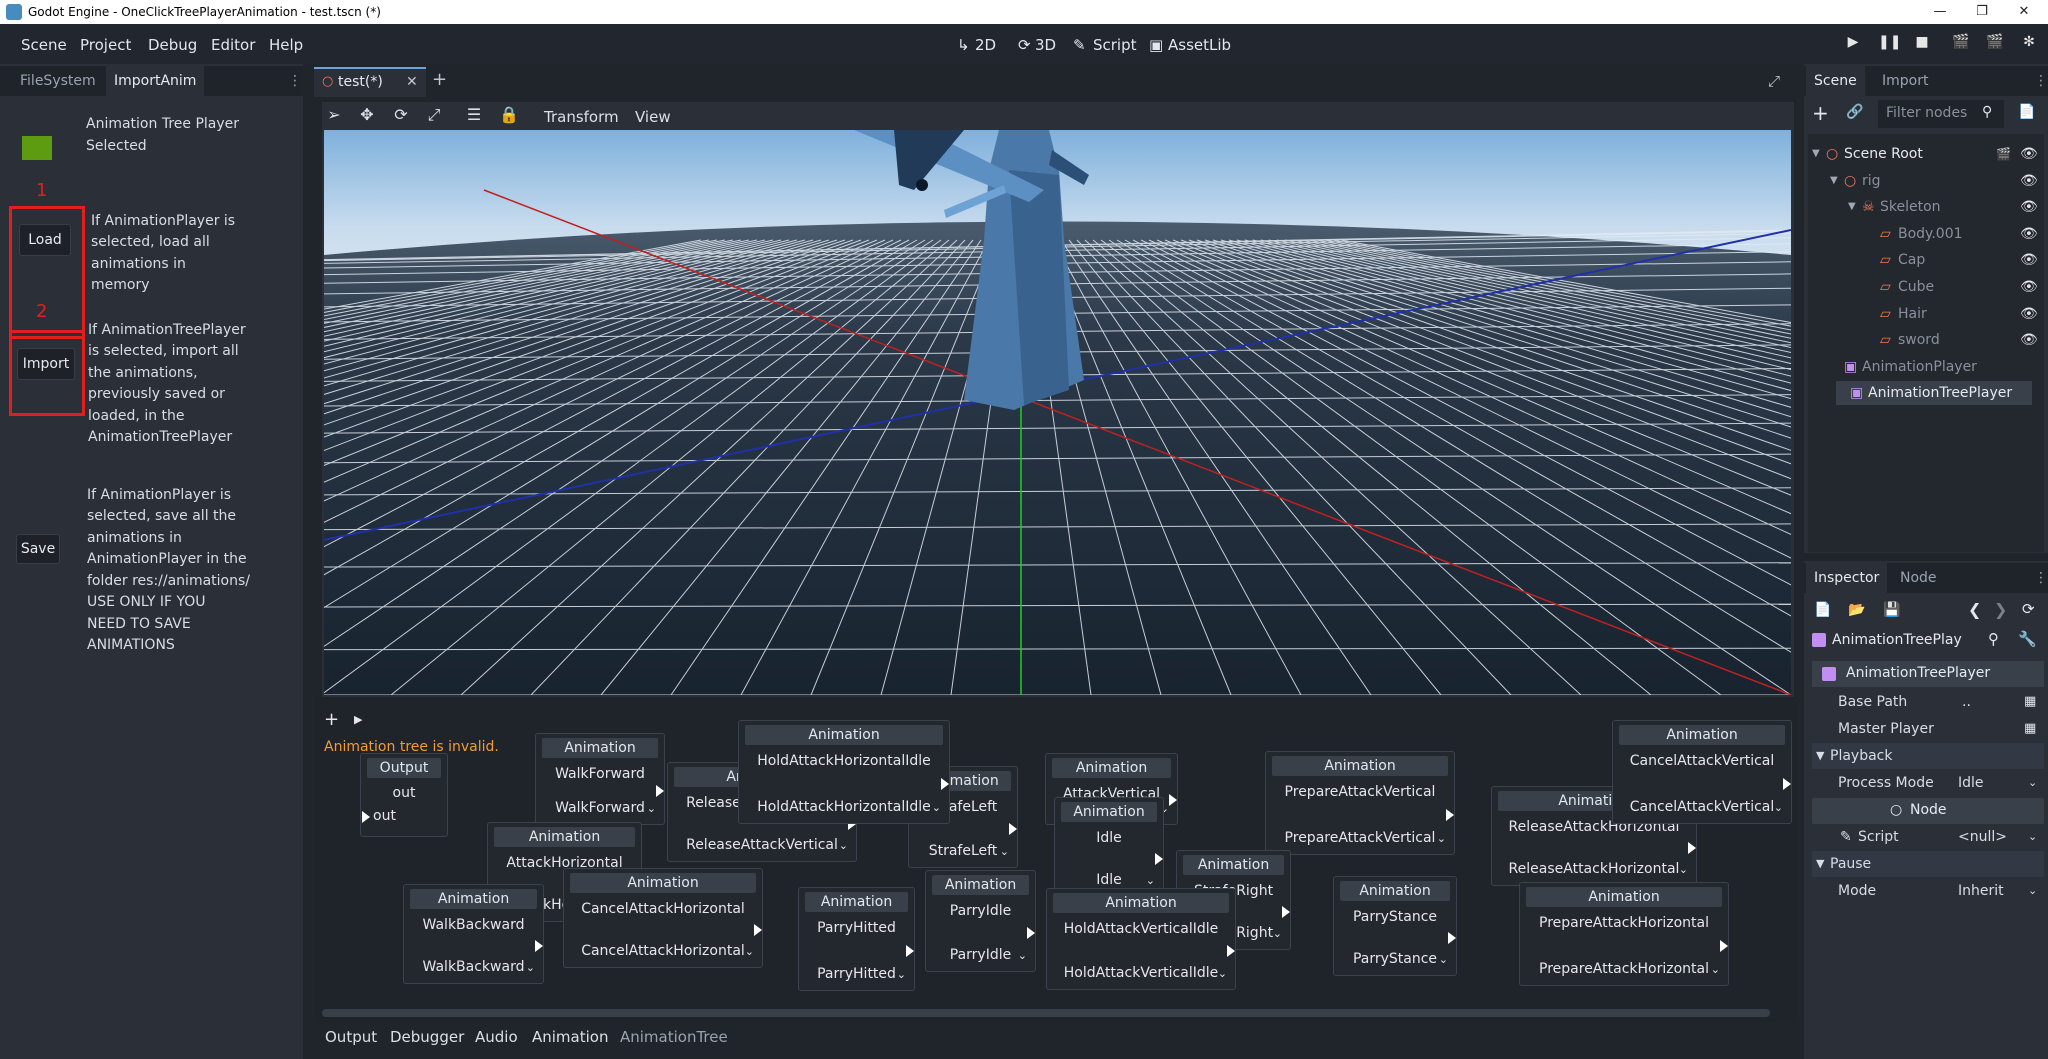 This screenshot has height=1059, width=2048. Describe the element at coordinates (1115, 45) in the screenshot. I see `workspace-script: Script` at that location.